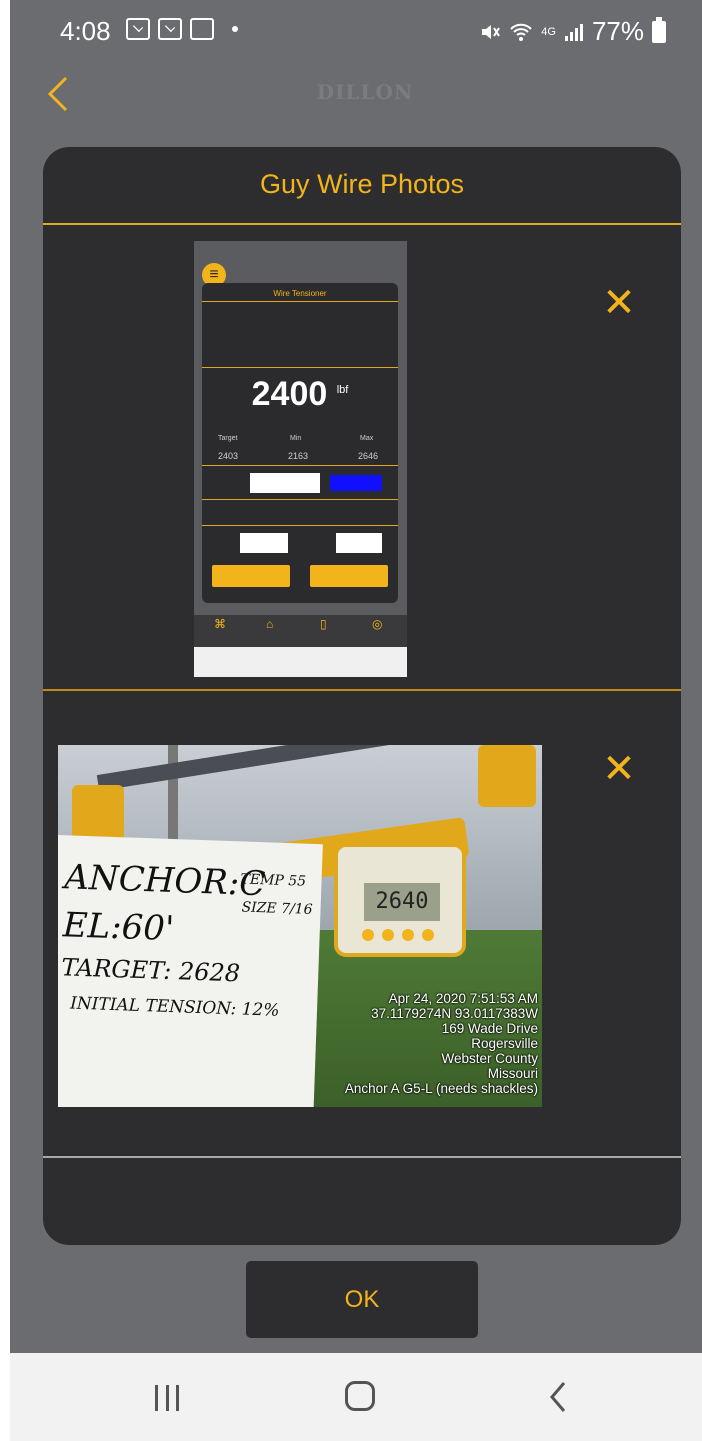 Image resolution: width=702 pixels, height=1441 pixels. I want to click on remove-photo-1-button: ✕, so click(619, 303).